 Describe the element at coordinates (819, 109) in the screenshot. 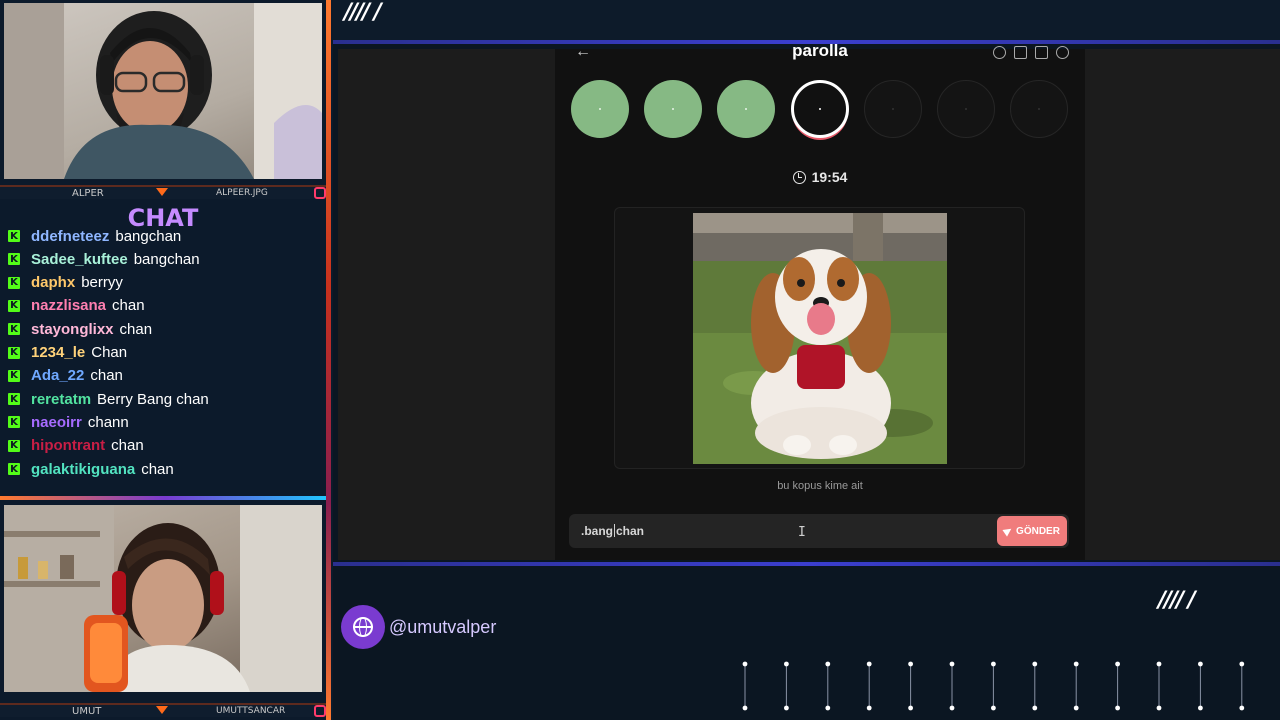

I see `progress-circle-current` at that location.